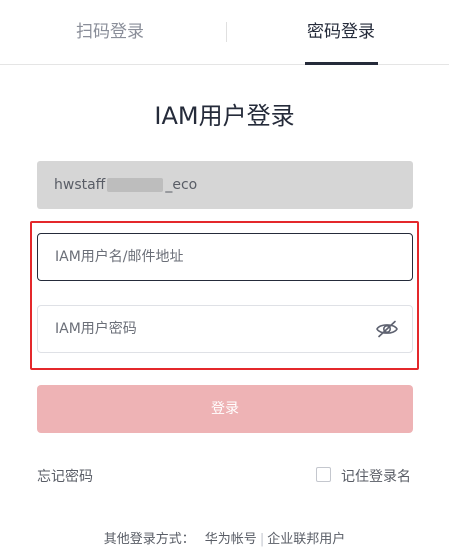 This screenshot has height=557, width=449. What do you see at coordinates (323, 474) in the screenshot?
I see `remember-me-checkbox` at bounding box center [323, 474].